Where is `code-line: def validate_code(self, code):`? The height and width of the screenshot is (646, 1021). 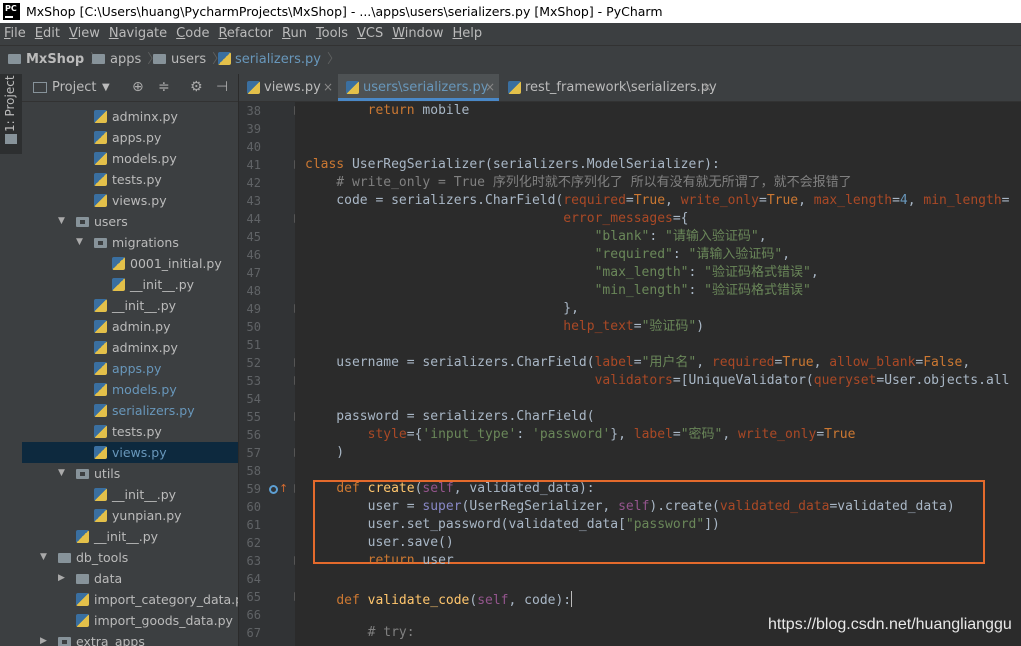 code-line: def validate_code(self, code): is located at coordinates (439, 598).